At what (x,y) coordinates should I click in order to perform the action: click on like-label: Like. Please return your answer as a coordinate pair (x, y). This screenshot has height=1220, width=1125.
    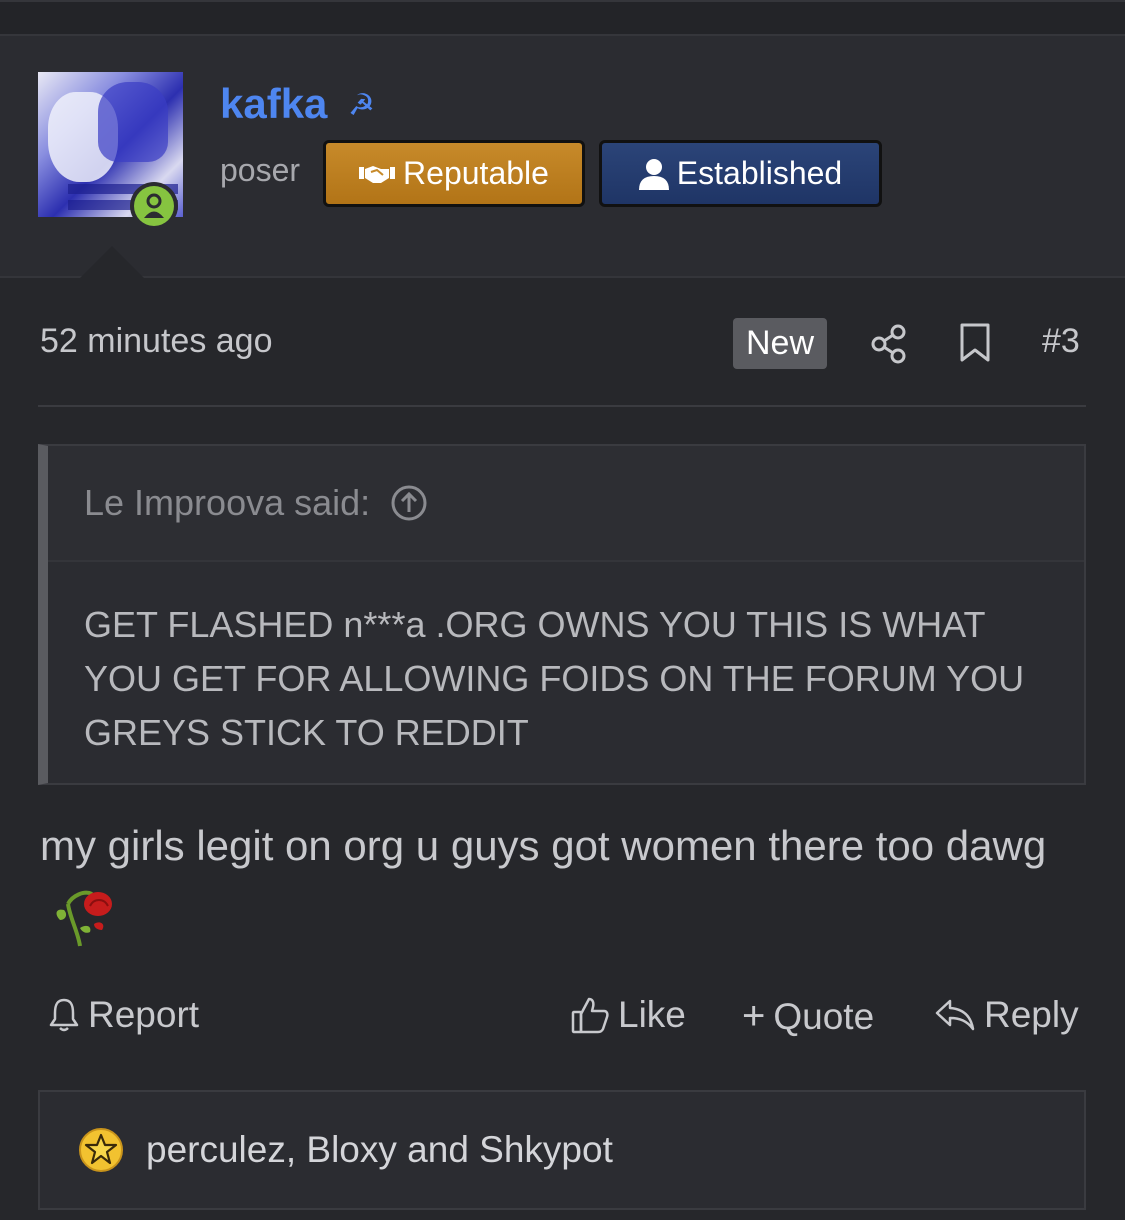
    Looking at the image, I should click on (652, 1014).